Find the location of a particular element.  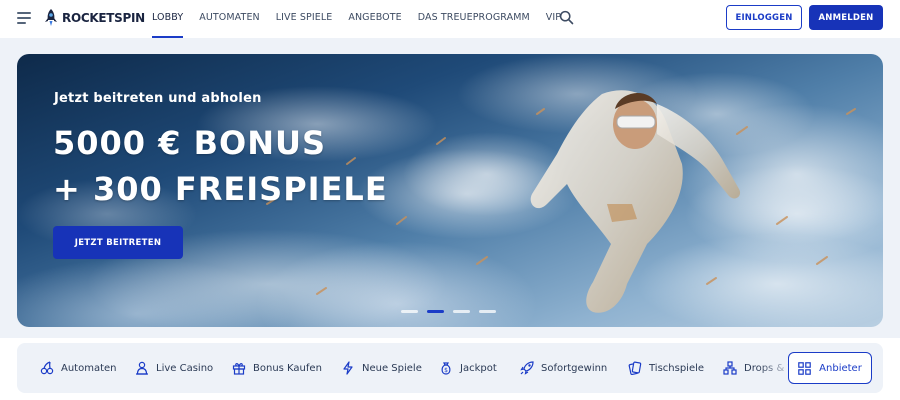

join-now-button: JETZT BEITRETEN is located at coordinates (118, 242).